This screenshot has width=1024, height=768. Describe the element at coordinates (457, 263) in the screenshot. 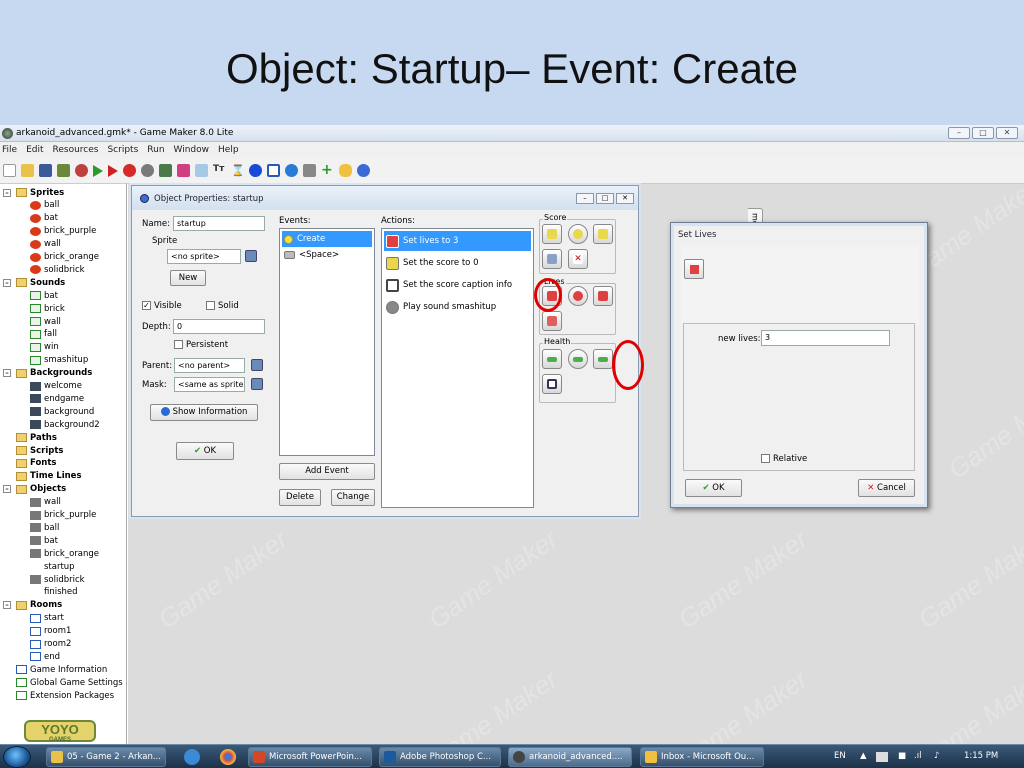

I see `action-set-score: Set the score to 0` at that location.